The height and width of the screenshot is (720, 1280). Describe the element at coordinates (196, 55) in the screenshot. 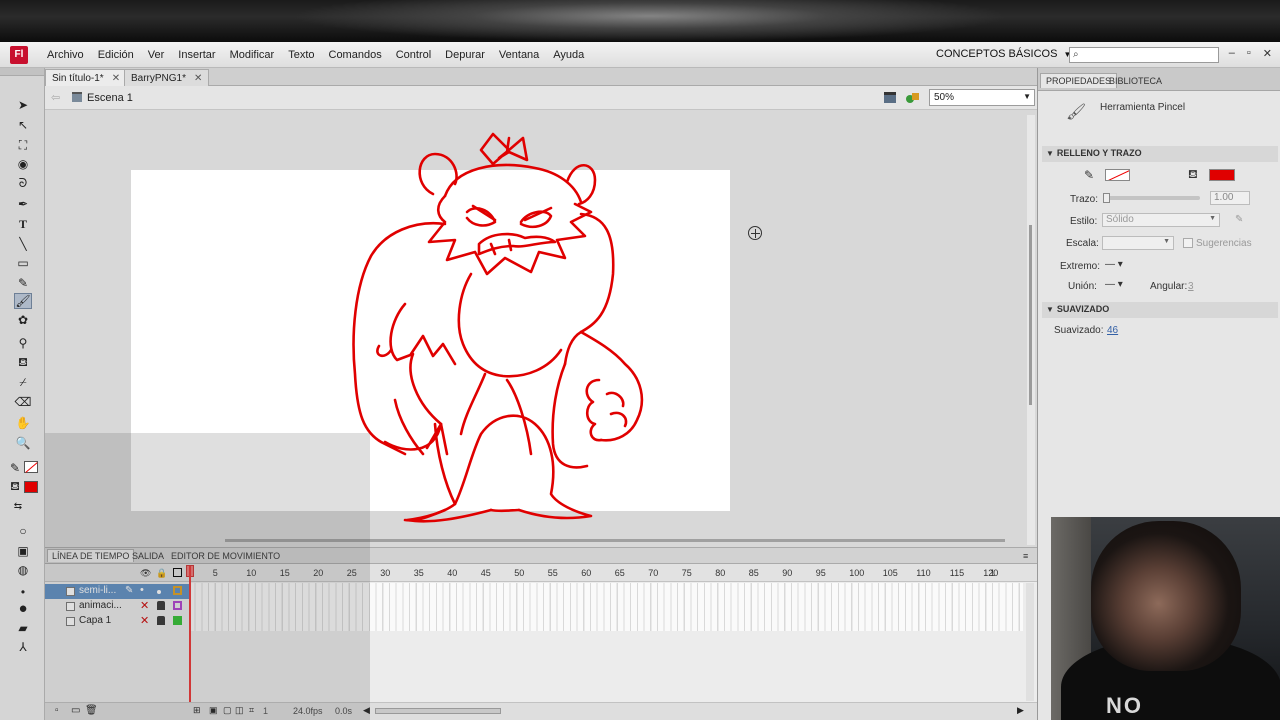

I see `menu-insertar: Insertar` at that location.